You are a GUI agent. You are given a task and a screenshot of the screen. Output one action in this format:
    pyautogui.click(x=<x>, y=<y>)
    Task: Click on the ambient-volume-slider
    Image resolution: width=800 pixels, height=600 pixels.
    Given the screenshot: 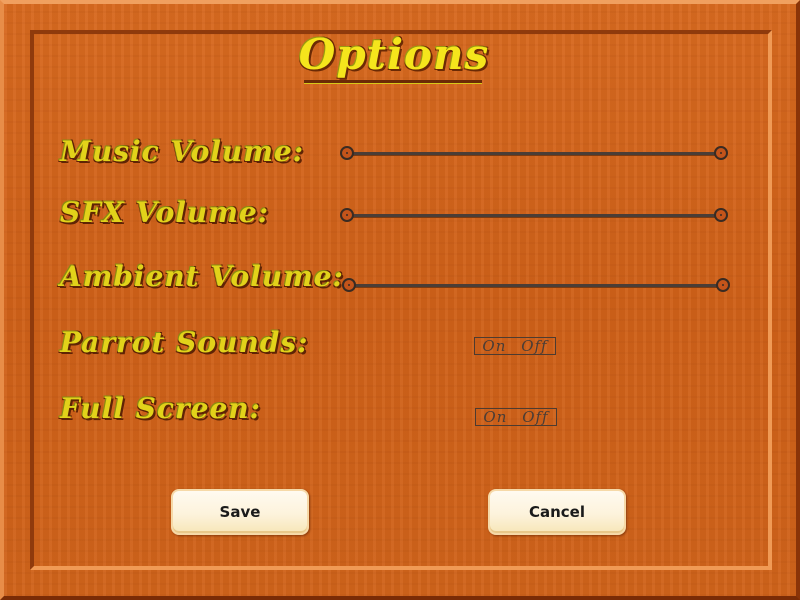 What is the action you would take?
    pyautogui.click(x=536, y=286)
    